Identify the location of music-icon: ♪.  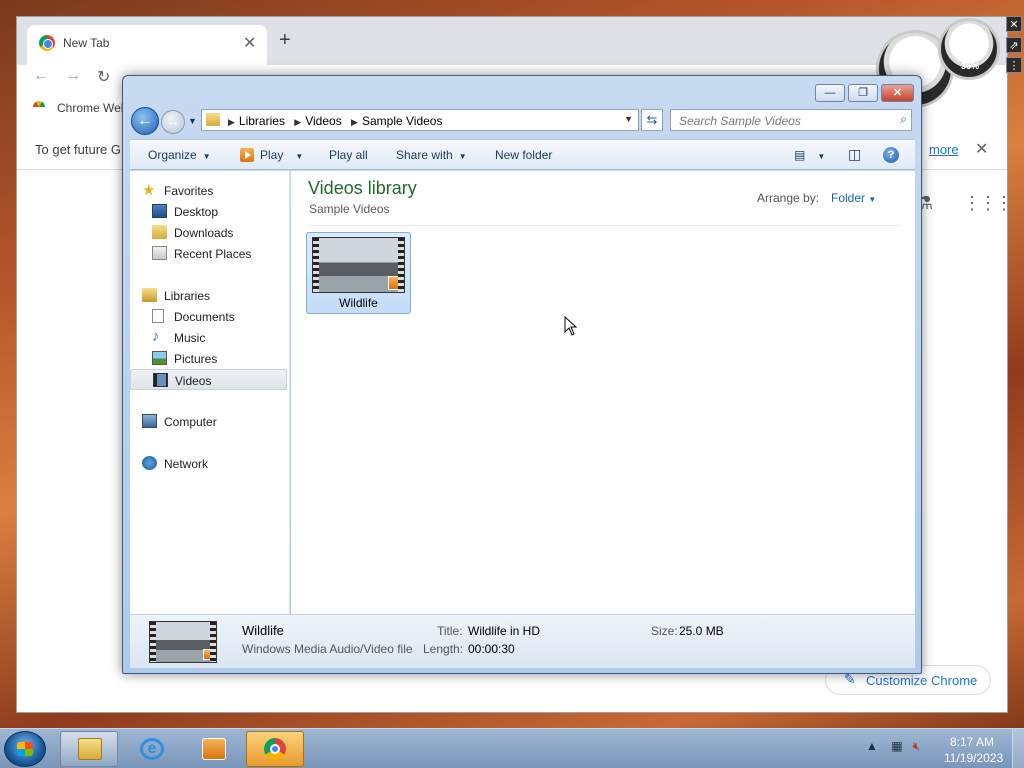
(156, 336).